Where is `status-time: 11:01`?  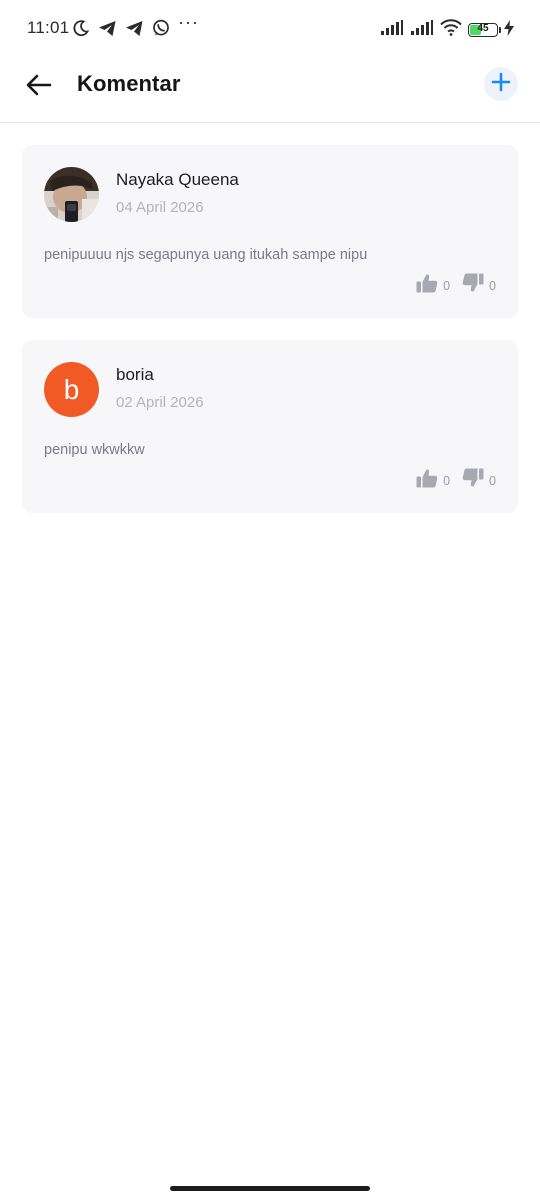 status-time: 11:01 is located at coordinates (48, 27).